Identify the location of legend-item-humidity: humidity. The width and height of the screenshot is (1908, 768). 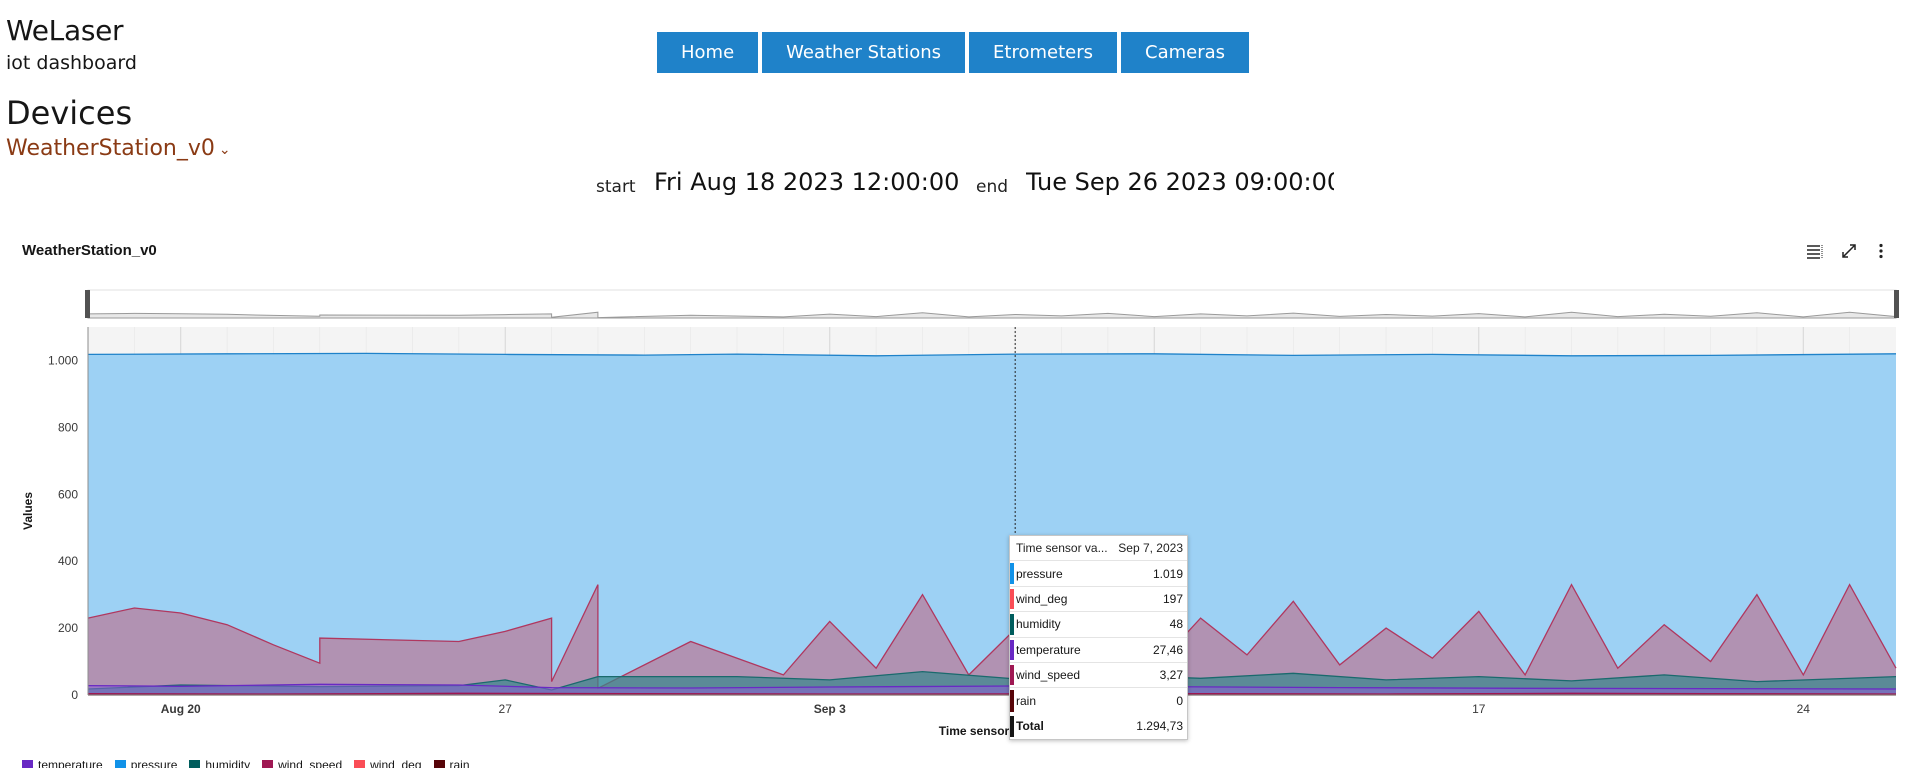
(219, 763).